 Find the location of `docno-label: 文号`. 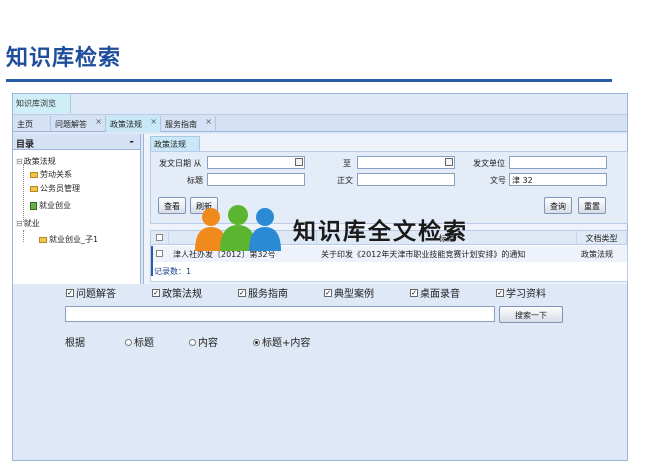

docno-label: 文号 is located at coordinates (498, 180).